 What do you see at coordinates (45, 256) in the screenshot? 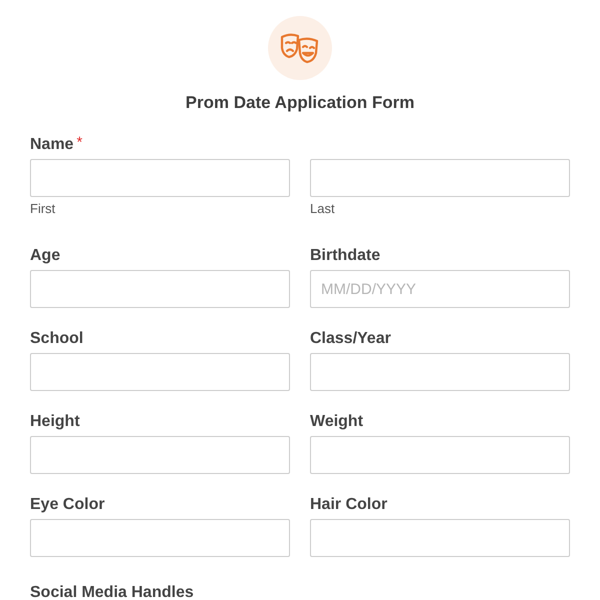
I see `field-label: Age` at bounding box center [45, 256].